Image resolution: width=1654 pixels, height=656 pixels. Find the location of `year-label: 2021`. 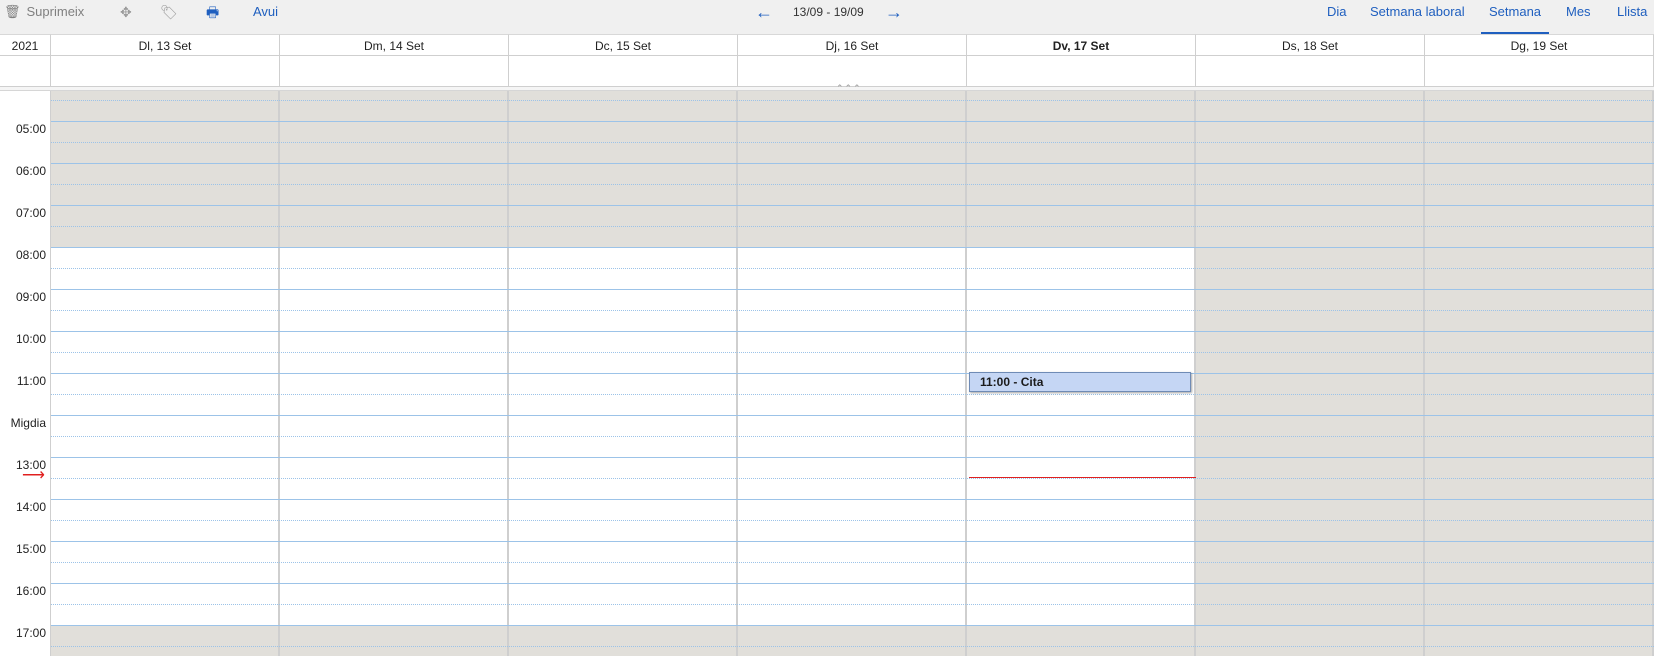

year-label: 2021 is located at coordinates (25, 45).